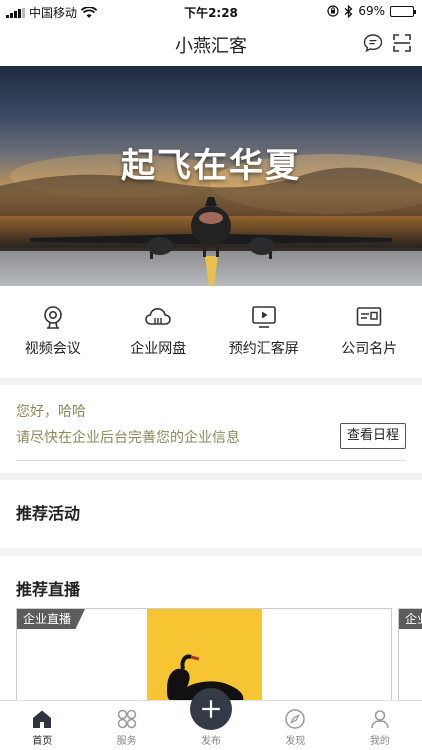  I want to click on grid-icon, so click(126, 719).